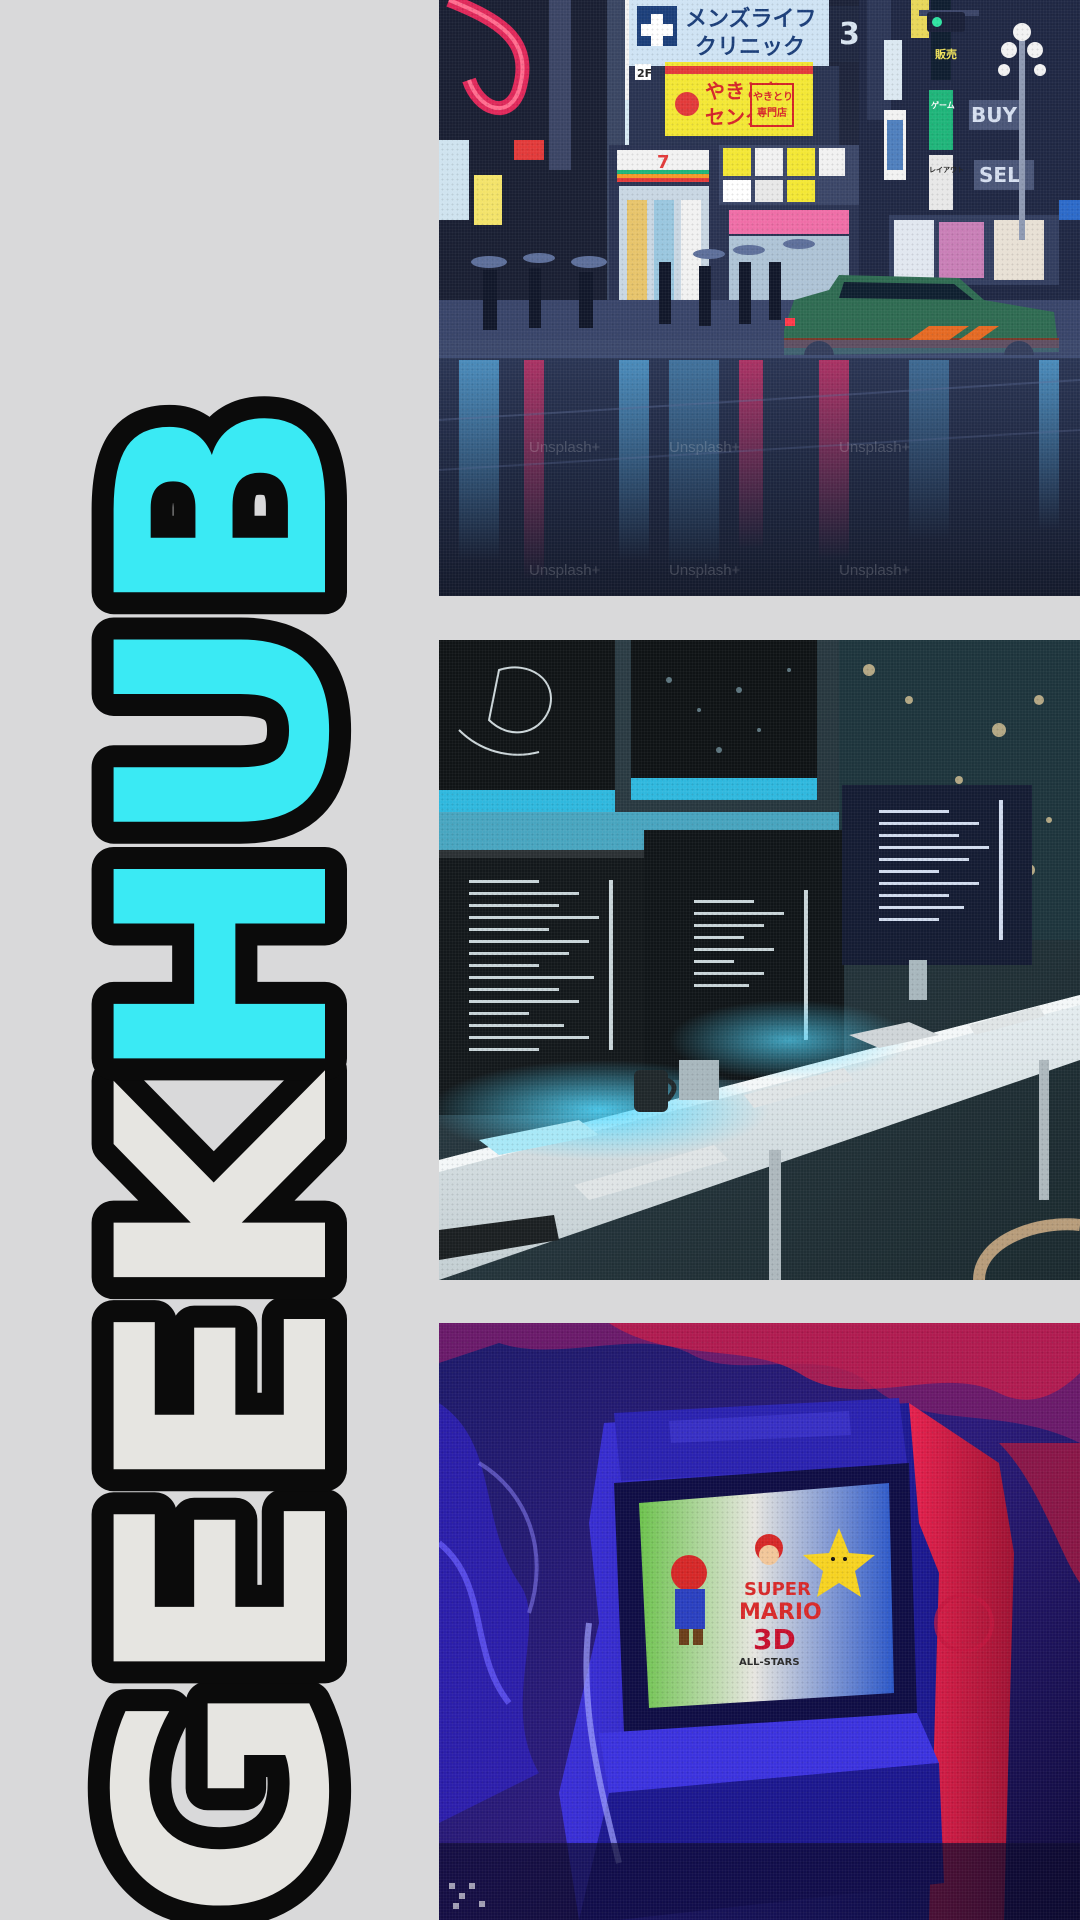 Image resolution: width=1080 pixels, height=1920 pixels. What do you see at coordinates (773, 97) in the screenshot?
I see `yakitori-side-line1: やきとり` at bounding box center [773, 97].